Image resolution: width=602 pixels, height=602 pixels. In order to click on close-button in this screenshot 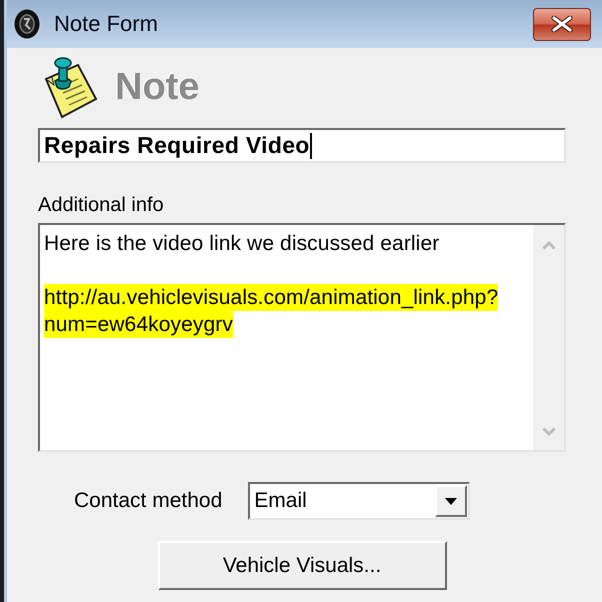, I will do `click(562, 24)`.